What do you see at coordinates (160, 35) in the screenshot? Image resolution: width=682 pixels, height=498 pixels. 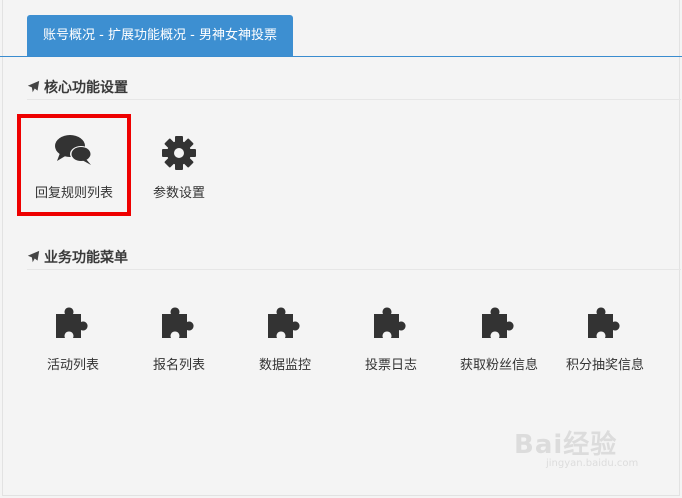 I see `tab-account-overview: 账号概况 - 扩展功能概况 - 男神女神投票` at bounding box center [160, 35].